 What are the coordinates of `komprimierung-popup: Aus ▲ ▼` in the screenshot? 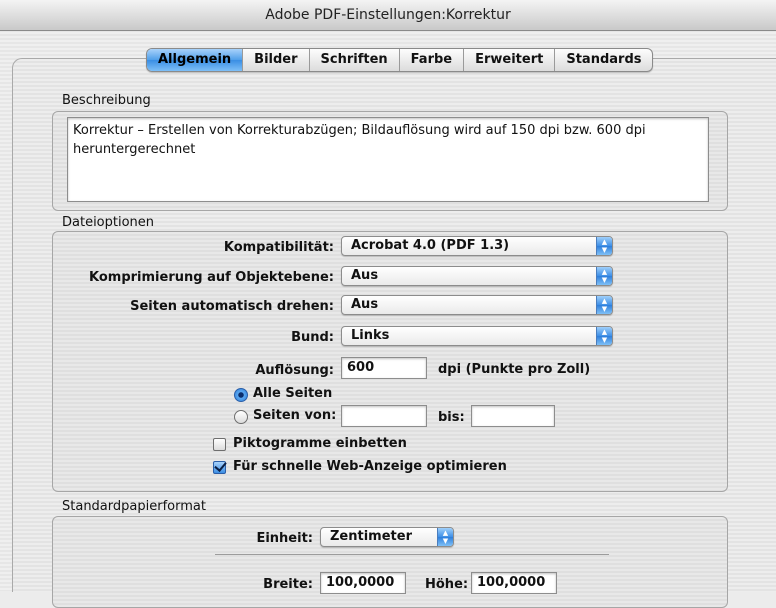 It's located at (477, 276).